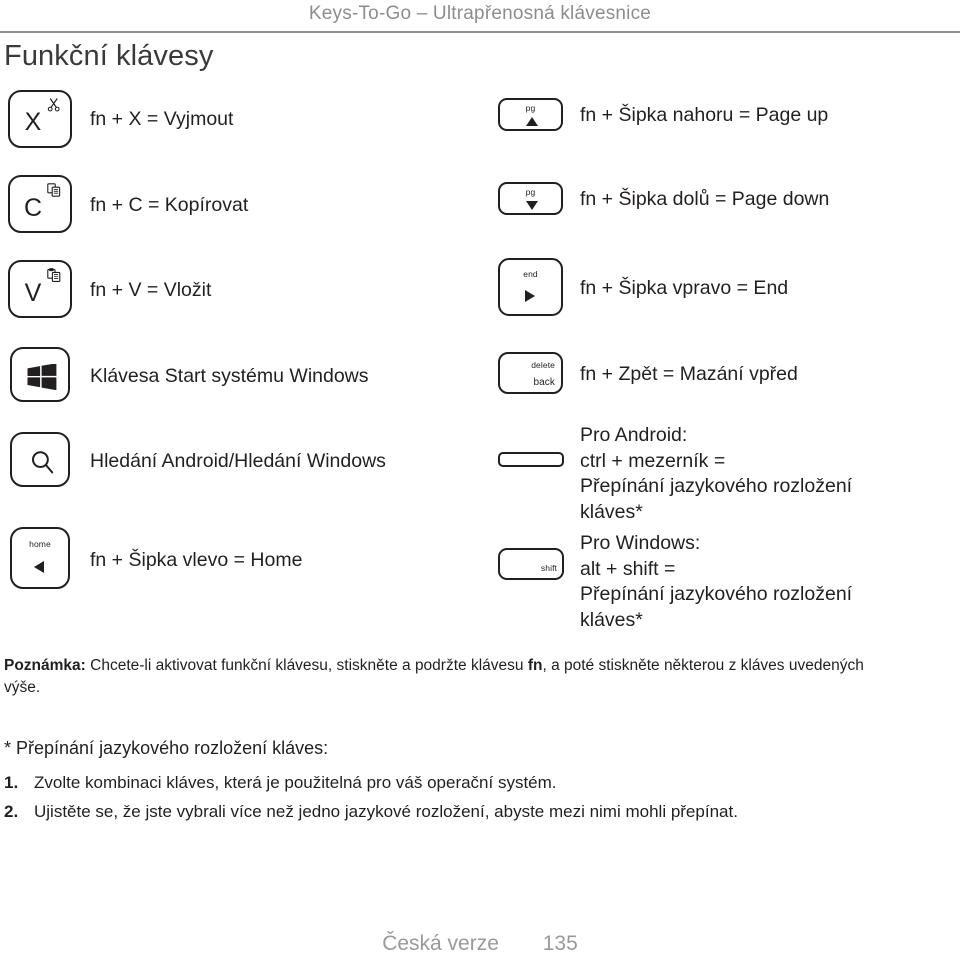 The width and height of the screenshot is (960, 966). Describe the element at coordinates (535, 665) in the screenshot. I see `note-bold-inline: fn` at that location.